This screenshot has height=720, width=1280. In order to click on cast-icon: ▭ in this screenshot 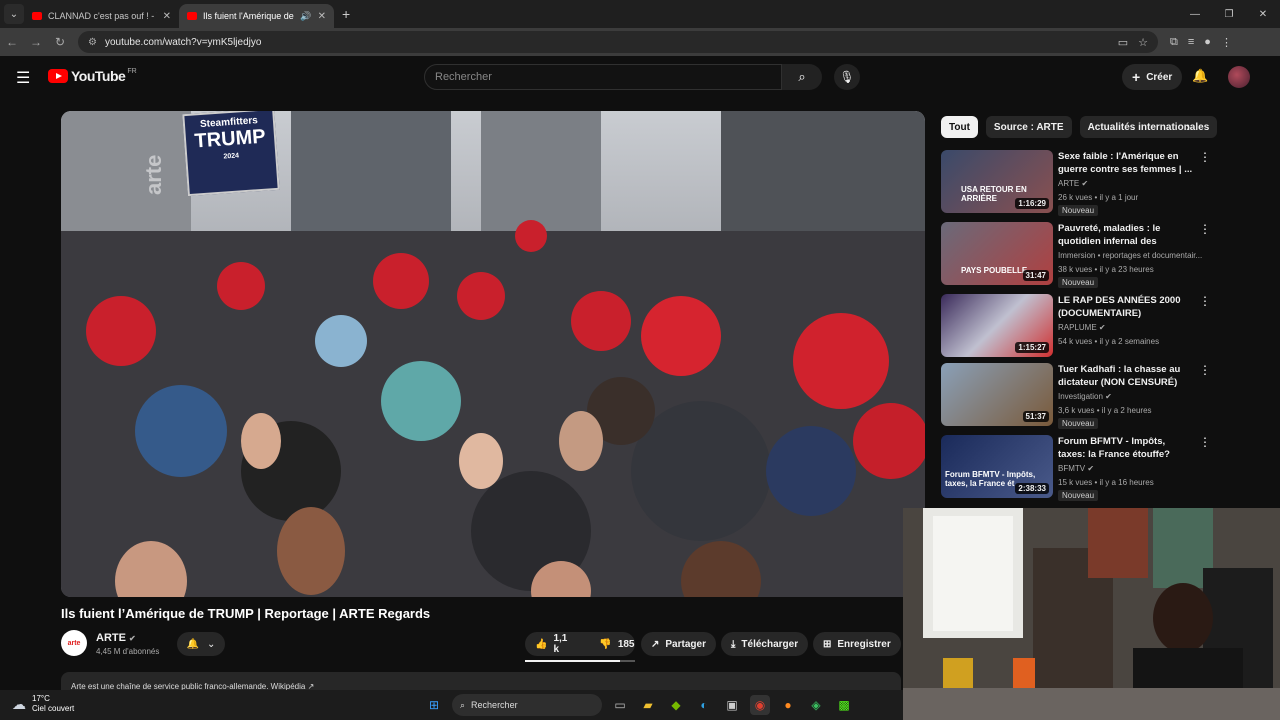, I will do `click(1123, 42)`.